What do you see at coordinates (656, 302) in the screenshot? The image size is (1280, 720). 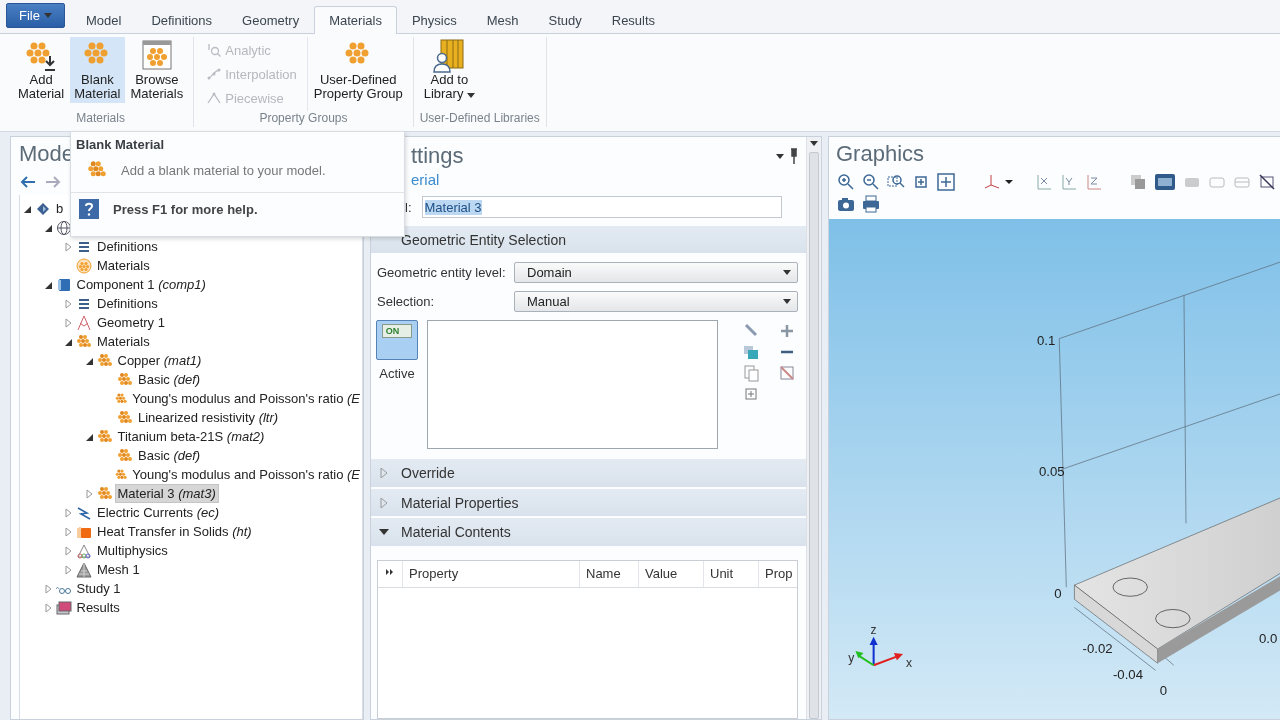 I see `dropdown: Manual` at bounding box center [656, 302].